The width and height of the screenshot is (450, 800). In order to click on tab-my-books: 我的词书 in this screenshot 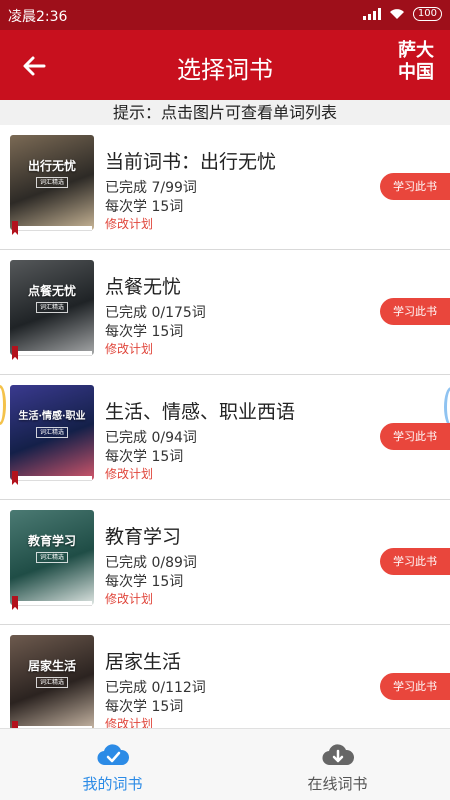, I will do `click(112, 764)`.